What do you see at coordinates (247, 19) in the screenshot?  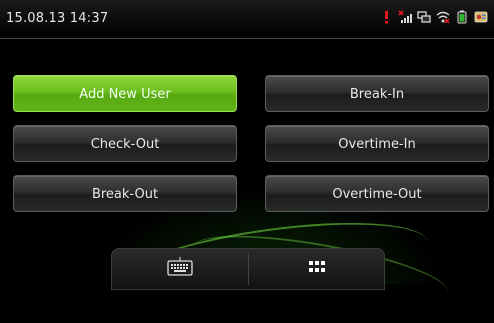 I see `status-bar: 15.08.13 14:37` at bounding box center [247, 19].